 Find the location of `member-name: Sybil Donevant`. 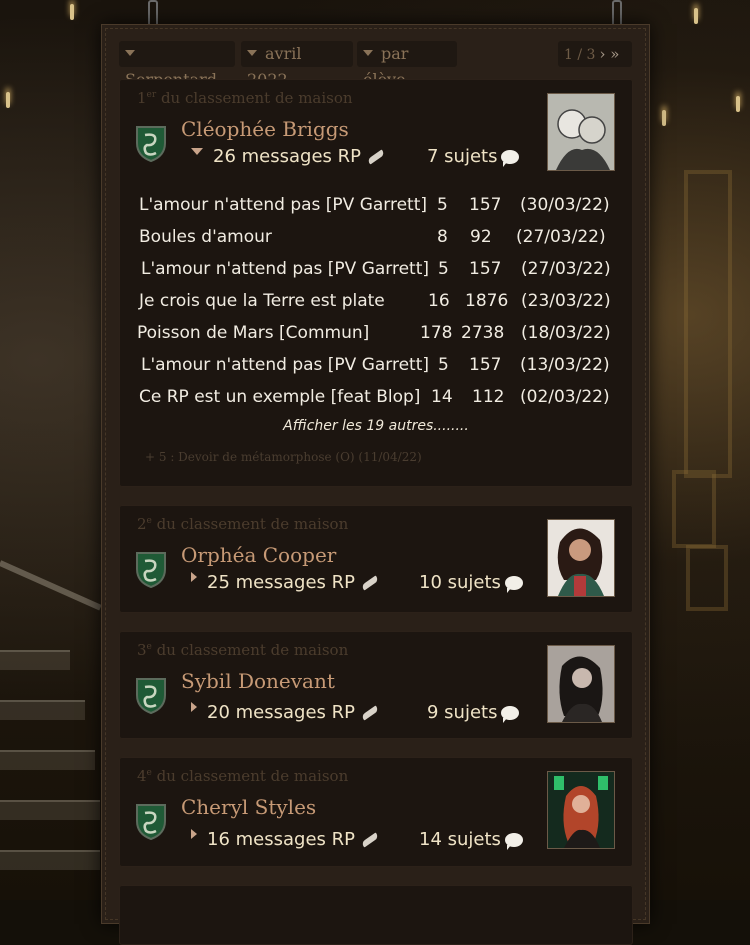

member-name: Sybil Donevant is located at coordinates (258, 681).